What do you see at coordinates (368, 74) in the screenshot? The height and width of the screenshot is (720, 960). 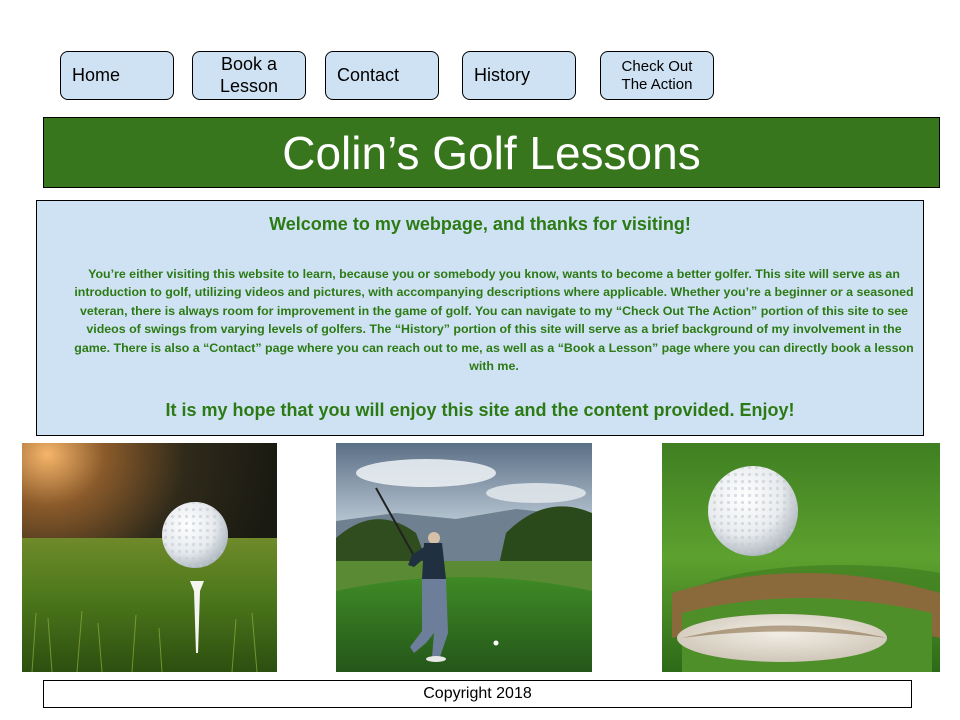 I see `nav-contact-label: Contact` at bounding box center [368, 74].